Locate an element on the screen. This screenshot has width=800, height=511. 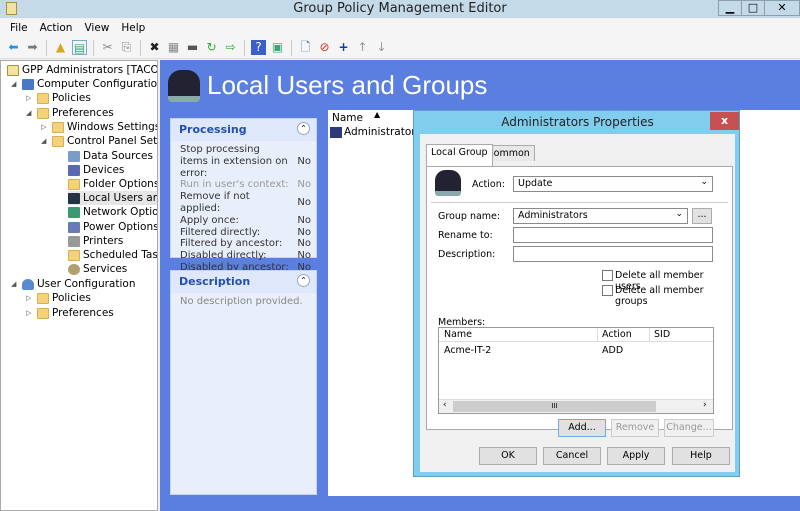
tree-item-control-panel-settings: ◢ Control Panel Settings is located at coordinates (99, 141).